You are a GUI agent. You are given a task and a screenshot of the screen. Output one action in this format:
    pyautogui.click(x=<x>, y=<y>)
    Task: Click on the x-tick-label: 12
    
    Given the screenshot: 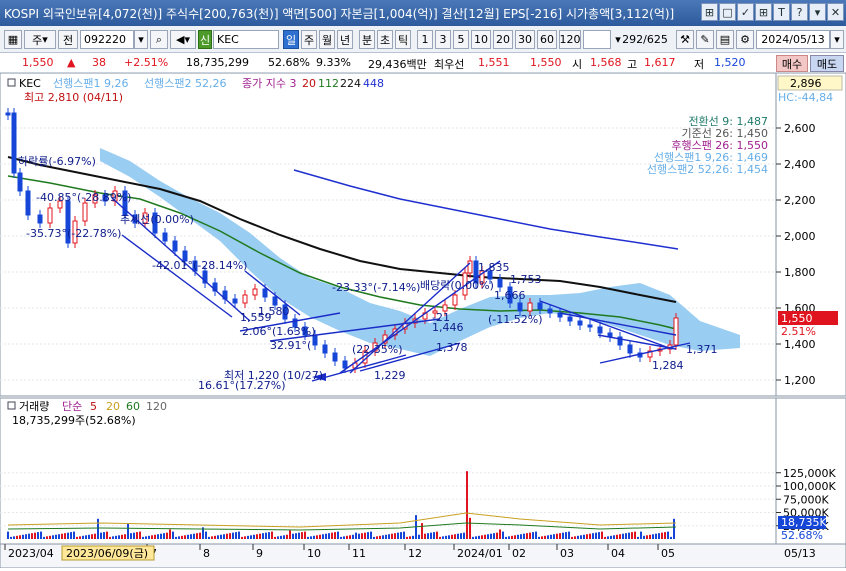 What is the action you would take?
    pyautogui.click(x=415, y=553)
    